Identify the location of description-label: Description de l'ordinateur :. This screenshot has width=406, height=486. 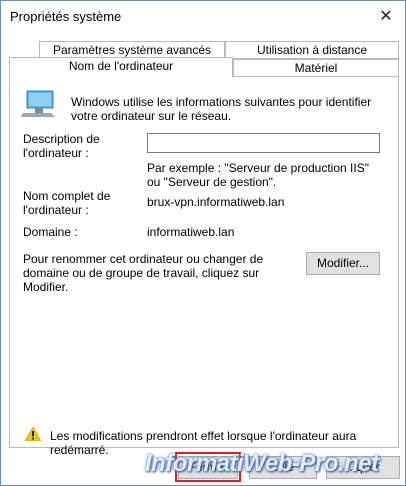
(61, 146).